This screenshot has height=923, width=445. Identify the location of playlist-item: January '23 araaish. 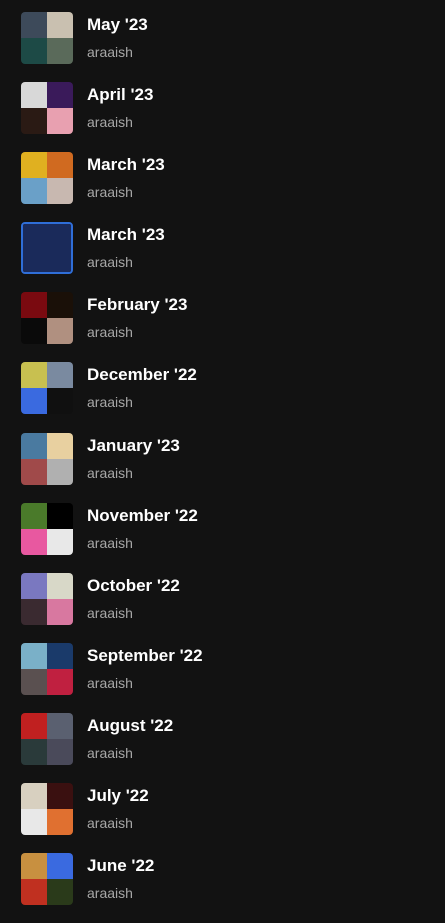
(222, 468).